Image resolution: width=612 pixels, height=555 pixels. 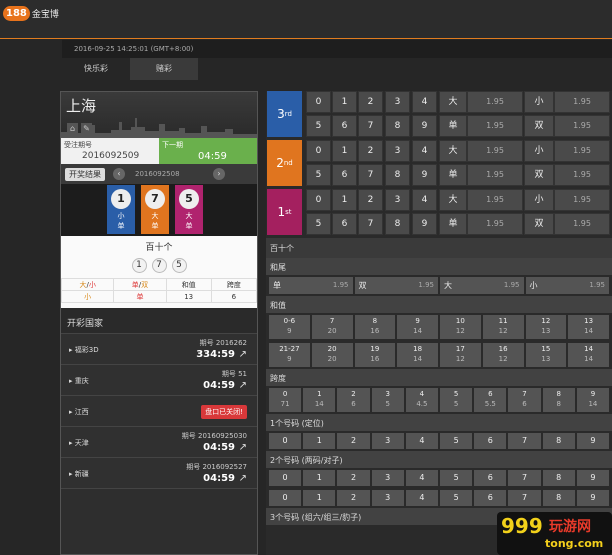 I want to click on kuadu-cell: 26, so click(x=353, y=400).